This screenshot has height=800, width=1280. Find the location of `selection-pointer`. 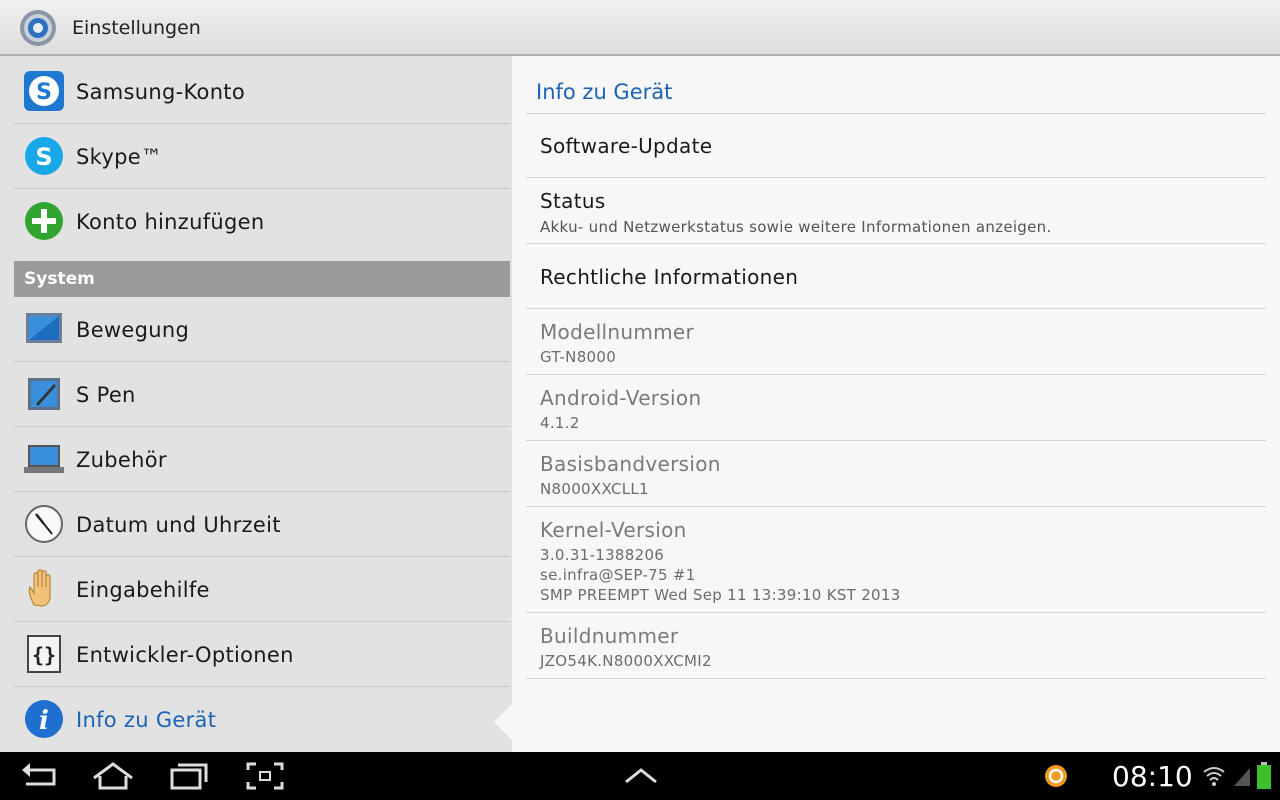

selection-pointer is located at coordinates (503, 722).